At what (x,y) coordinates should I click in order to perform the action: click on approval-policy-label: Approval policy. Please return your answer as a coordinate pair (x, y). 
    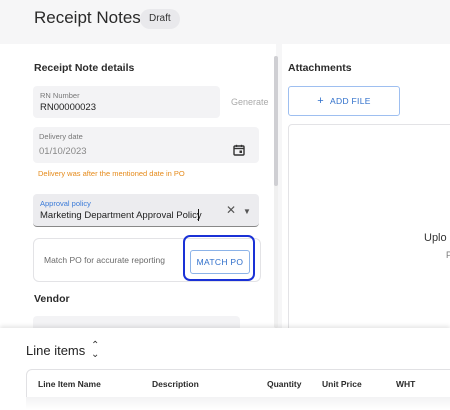
    Looking at the image, I should click on (65, 203).